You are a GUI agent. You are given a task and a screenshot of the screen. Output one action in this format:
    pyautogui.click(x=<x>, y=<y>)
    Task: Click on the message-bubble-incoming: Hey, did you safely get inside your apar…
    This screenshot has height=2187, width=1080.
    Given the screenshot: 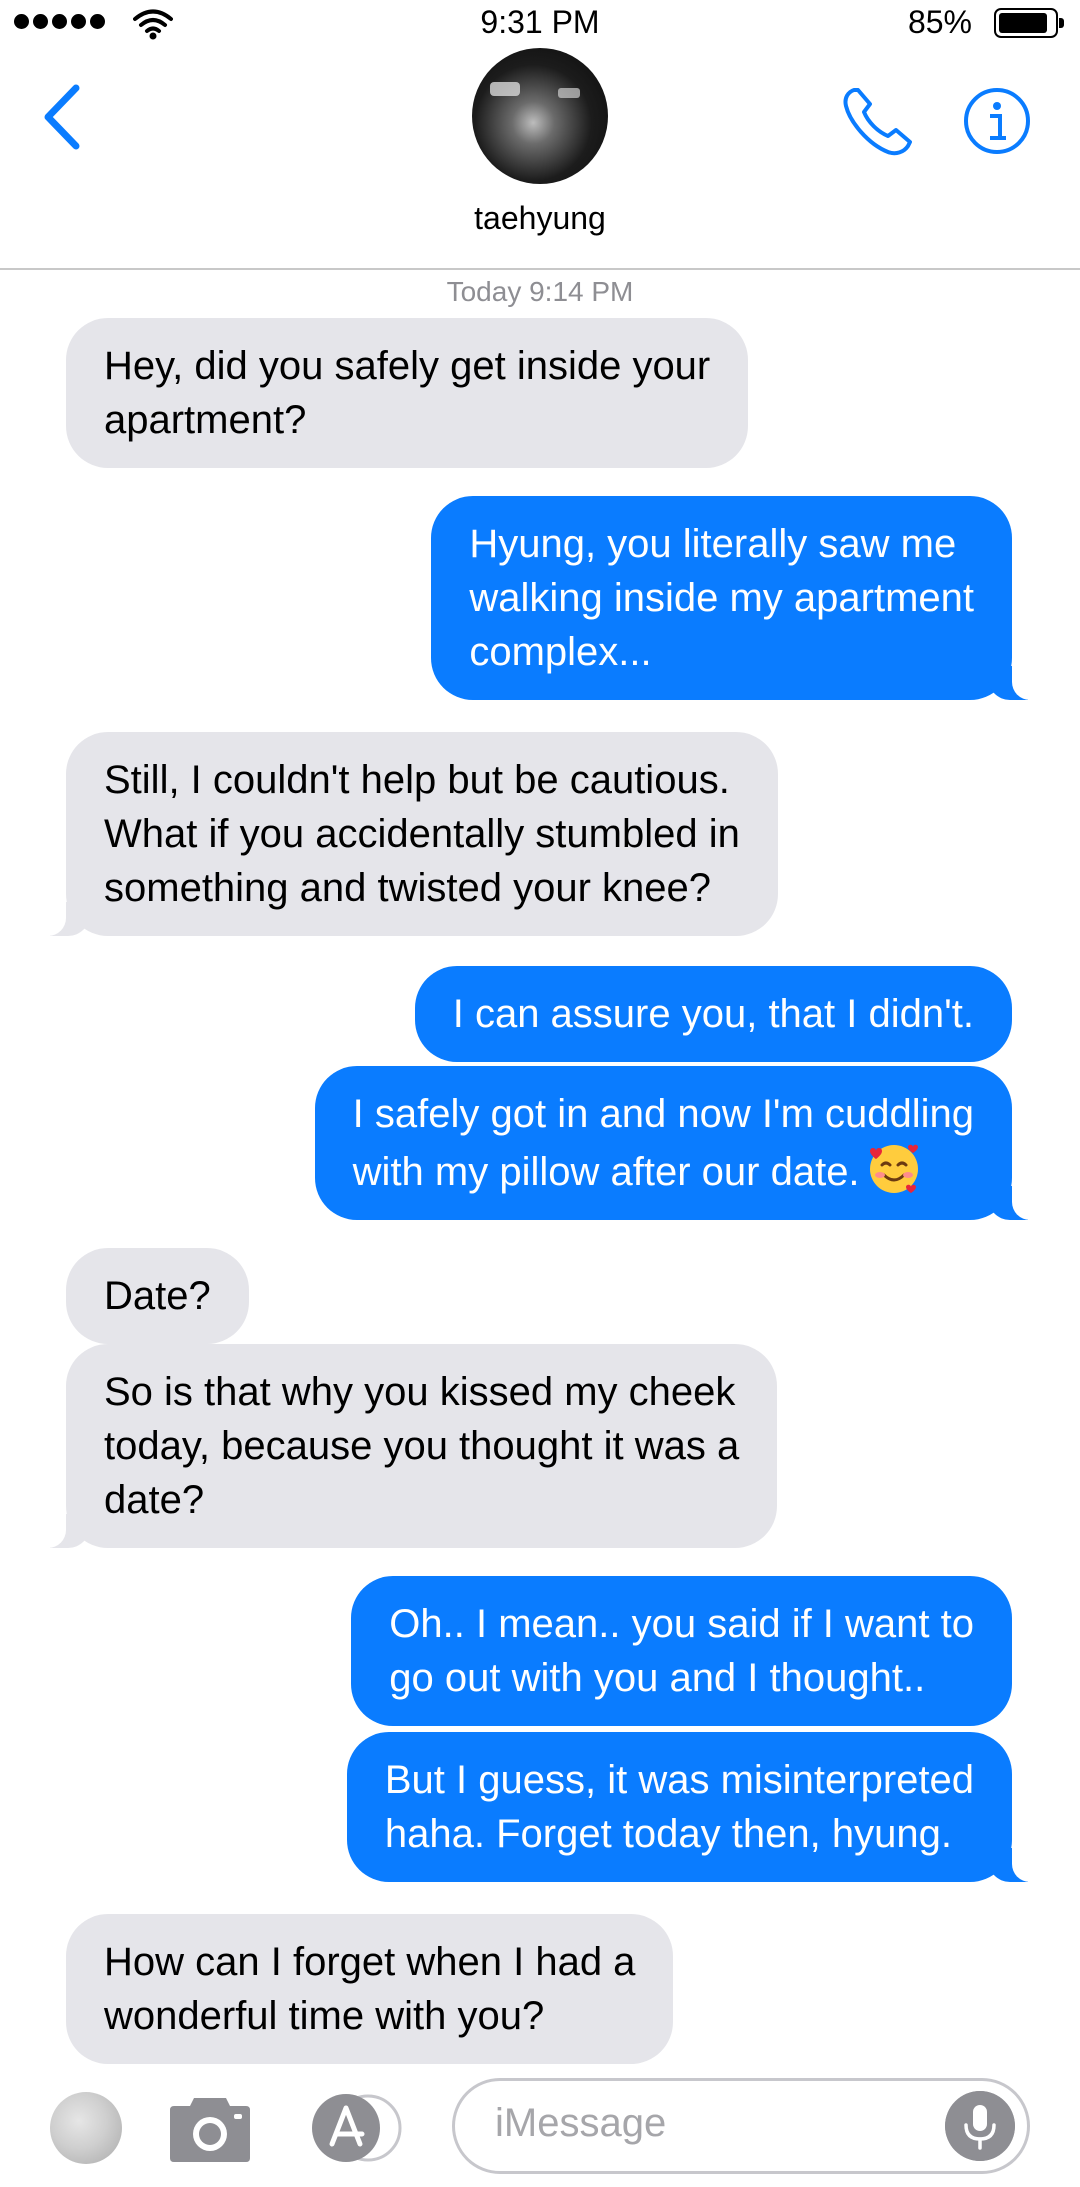 What is the action you would take?
    pyautogui.click(x=407, y=393)
    